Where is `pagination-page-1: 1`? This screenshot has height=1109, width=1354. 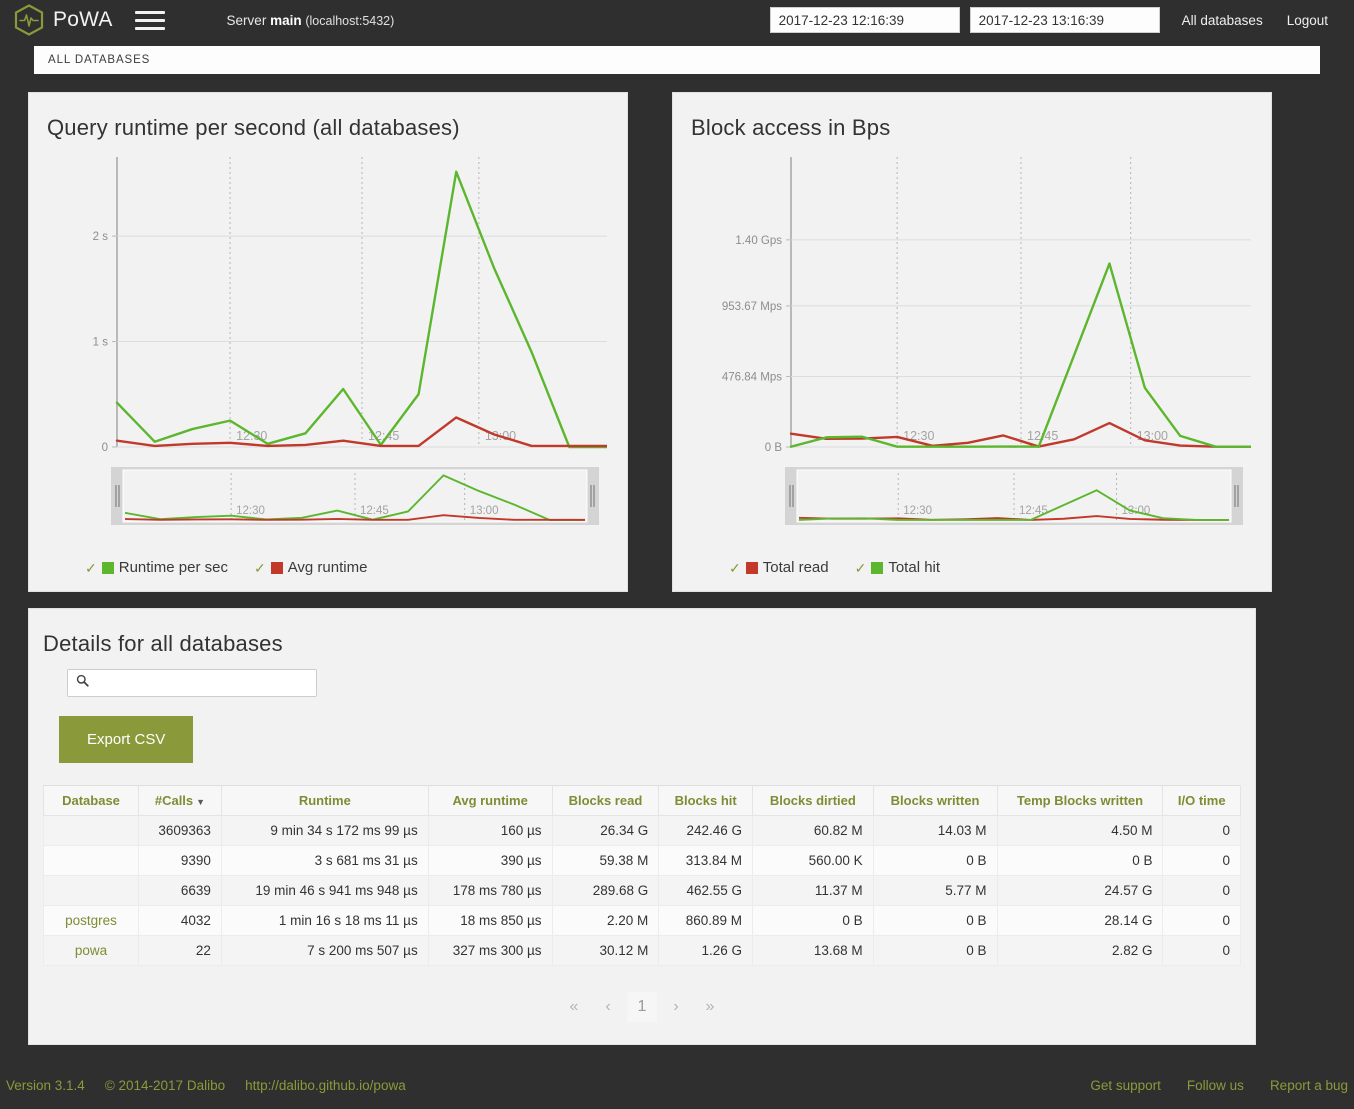 pagination-page-1: 1 is located at coordinates (642, 1007).